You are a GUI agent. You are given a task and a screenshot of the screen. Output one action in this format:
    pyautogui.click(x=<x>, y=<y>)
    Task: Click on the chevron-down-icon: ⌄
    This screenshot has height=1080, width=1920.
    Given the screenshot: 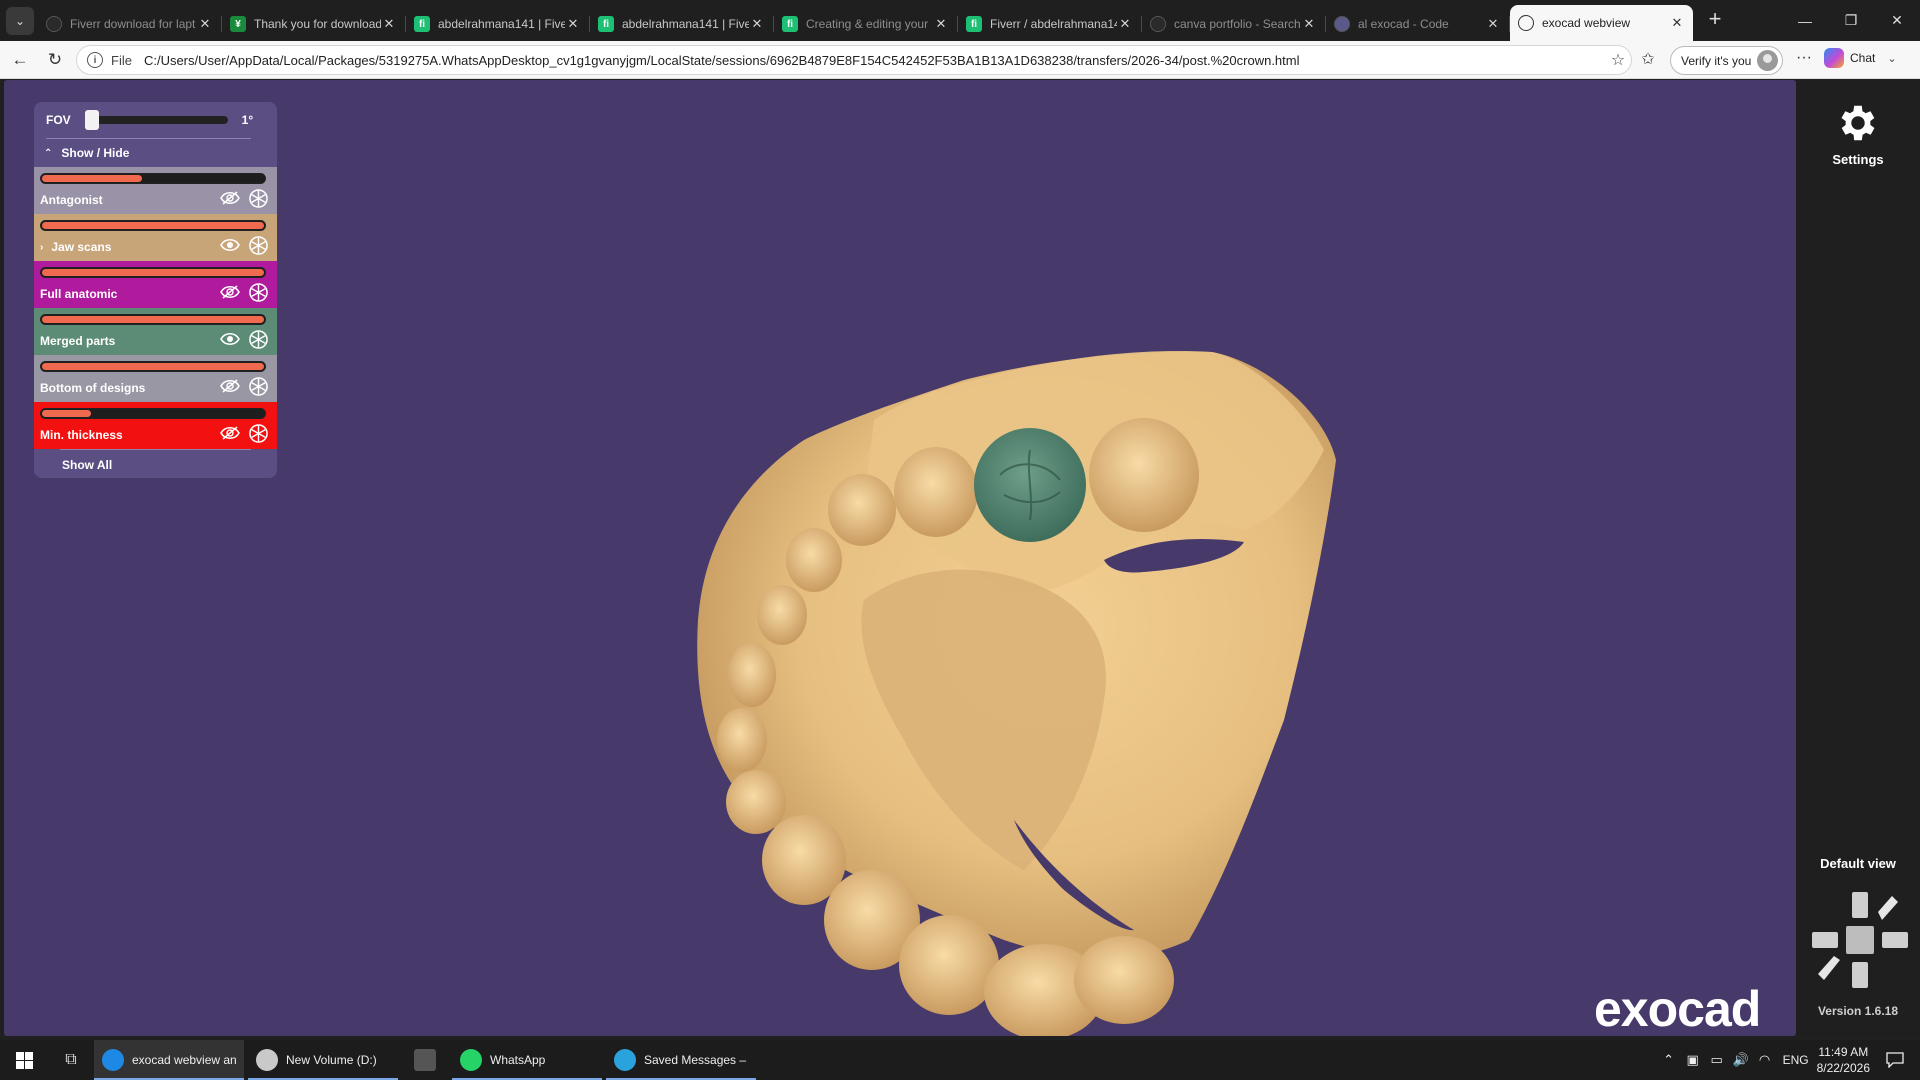 What is the action you would take?
    pyautogui.click(x=20, y=20)
    